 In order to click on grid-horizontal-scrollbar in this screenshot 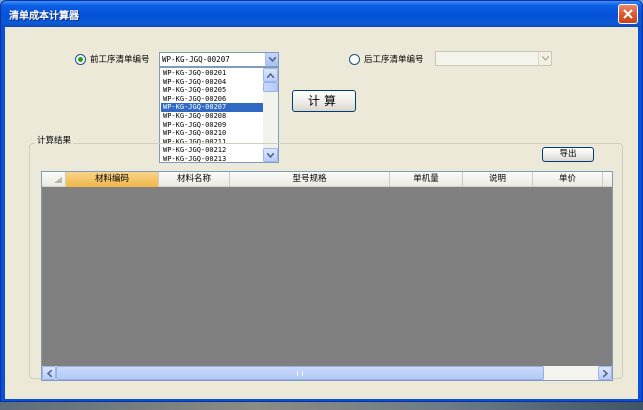, I will do `click(327, 373)`.